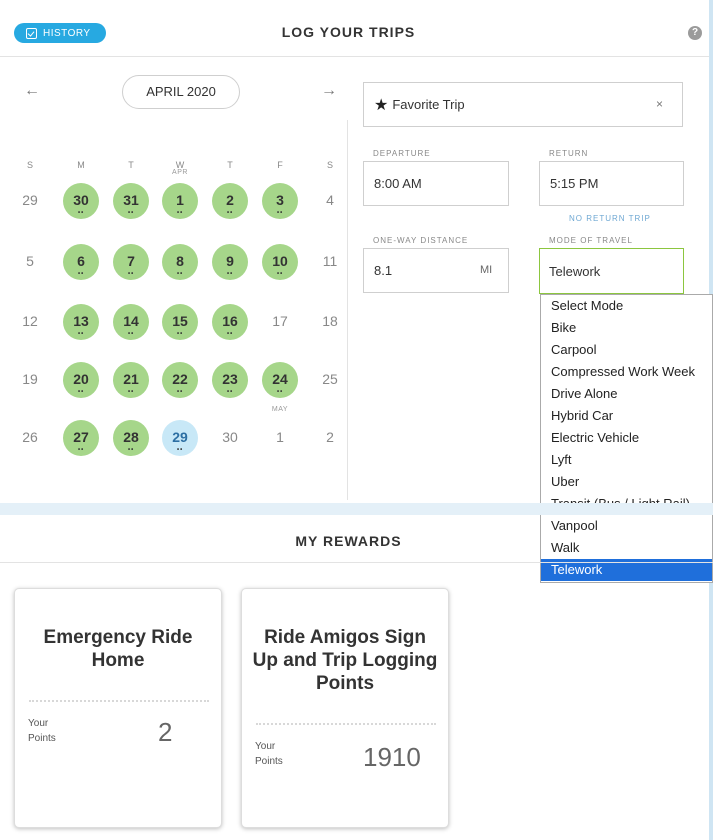 The height and width of the screenshot is (840, 713). I want to click on next-month-arrow-icon: →, so click(329, 91).